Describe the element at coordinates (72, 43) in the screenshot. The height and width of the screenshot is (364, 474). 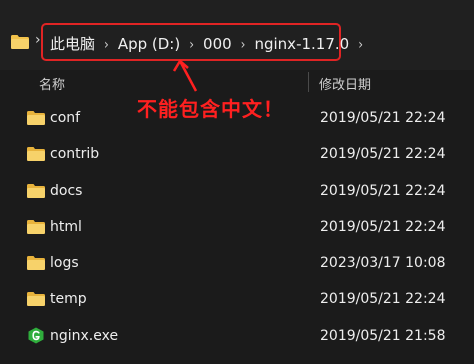
I see `breadcrumb-item-this-pc: 此电脑` at that location.